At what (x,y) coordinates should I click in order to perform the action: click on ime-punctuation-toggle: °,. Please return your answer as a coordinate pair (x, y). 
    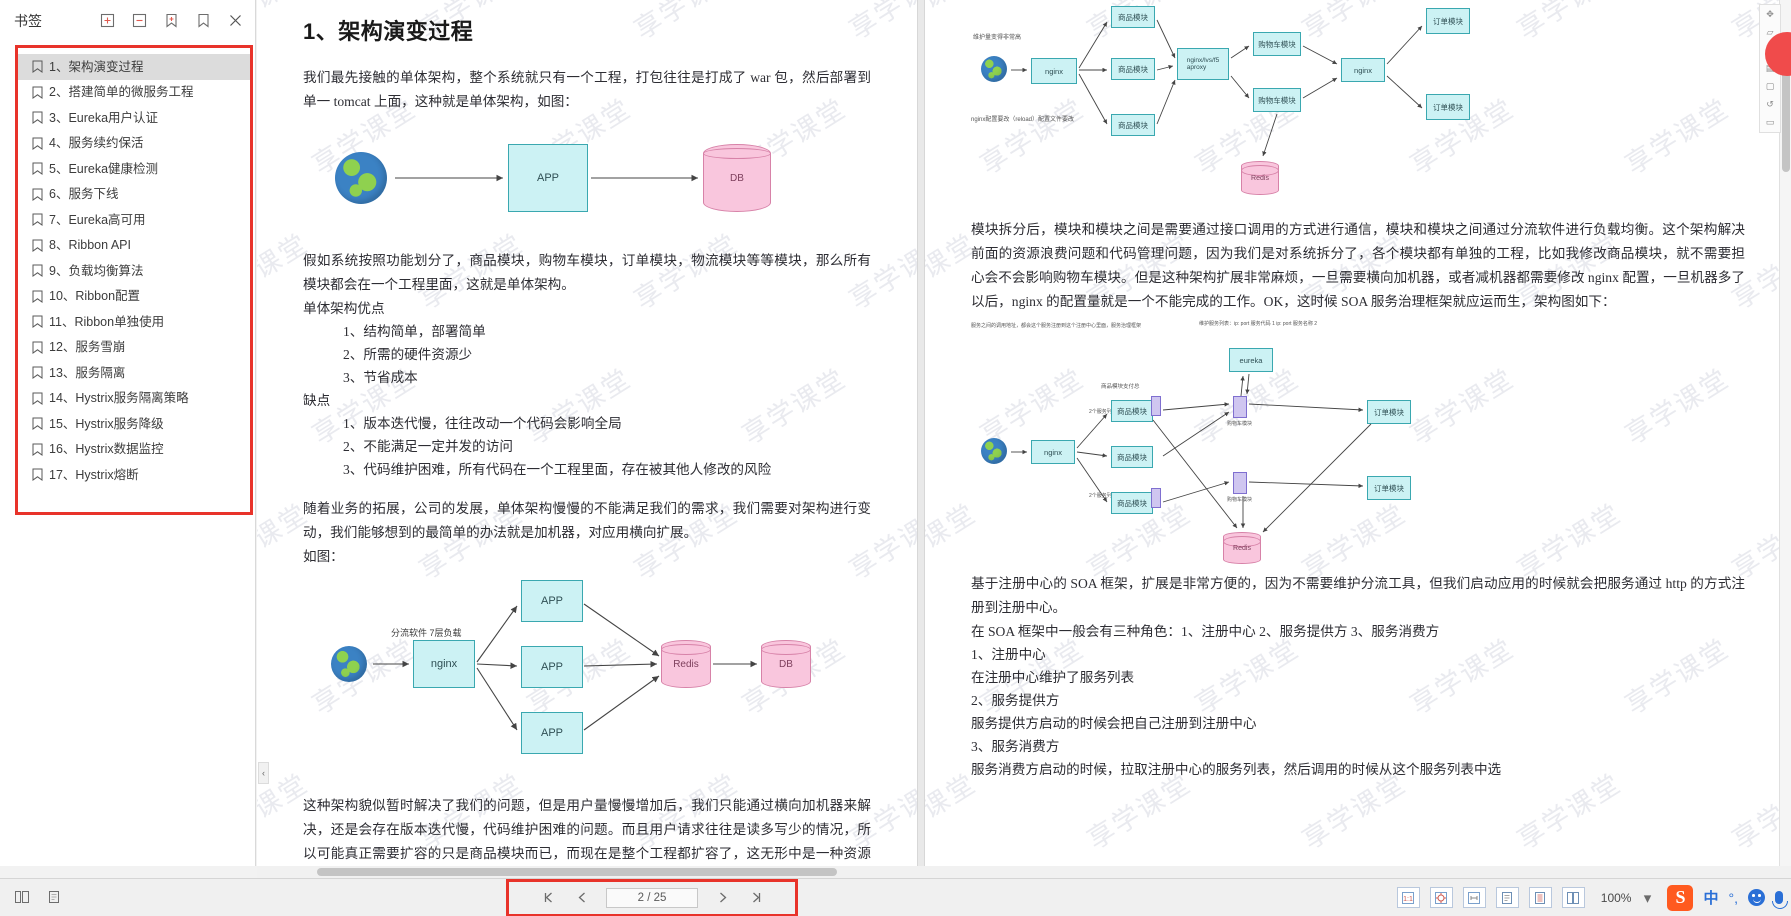
    Looking at the image, I should click on (1734, 898).